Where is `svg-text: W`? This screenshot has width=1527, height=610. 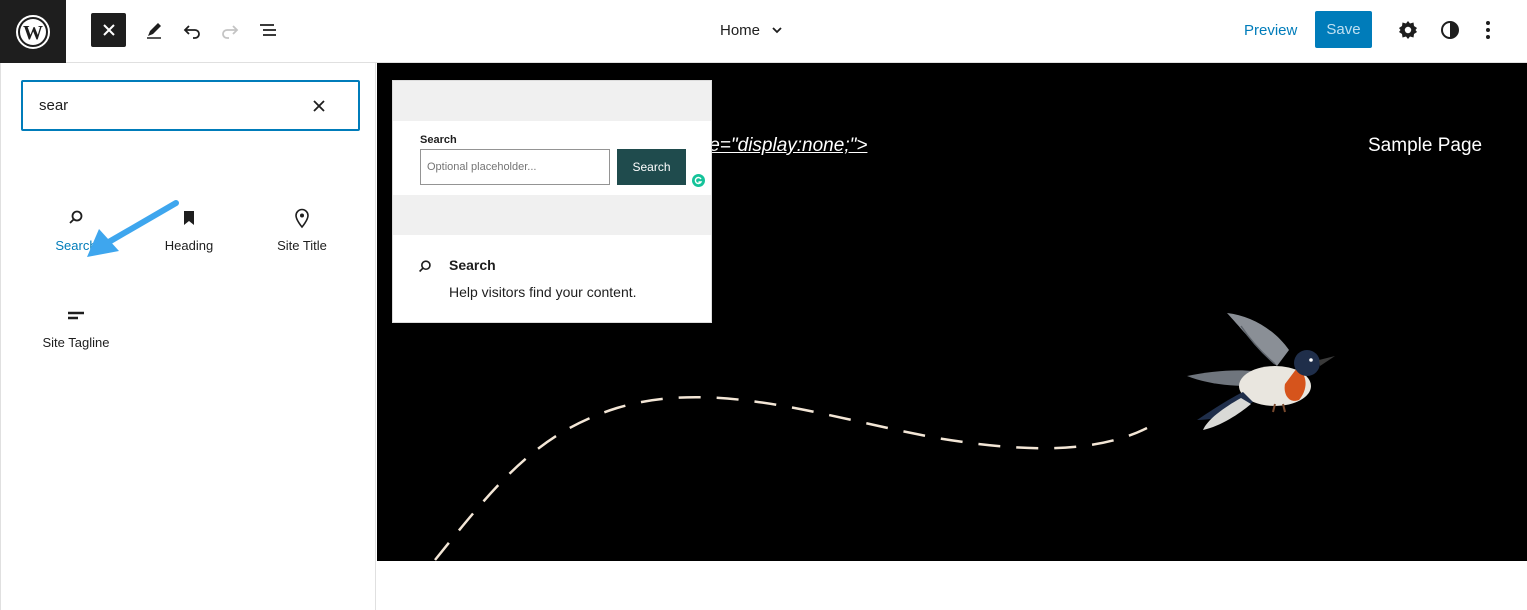 svg-text: W is located at coordinates (33, 33).